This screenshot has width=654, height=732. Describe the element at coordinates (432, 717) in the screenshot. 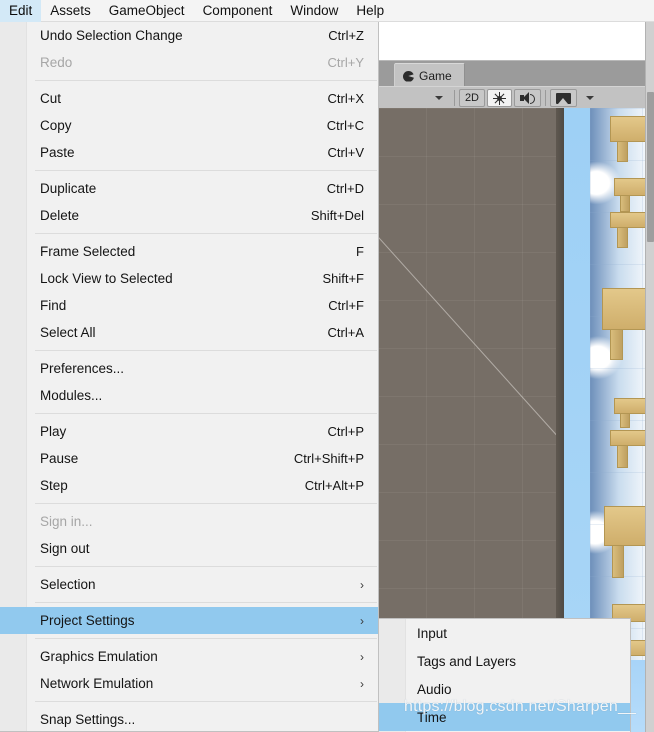

I see `submenu-item-label: Time` at that location.